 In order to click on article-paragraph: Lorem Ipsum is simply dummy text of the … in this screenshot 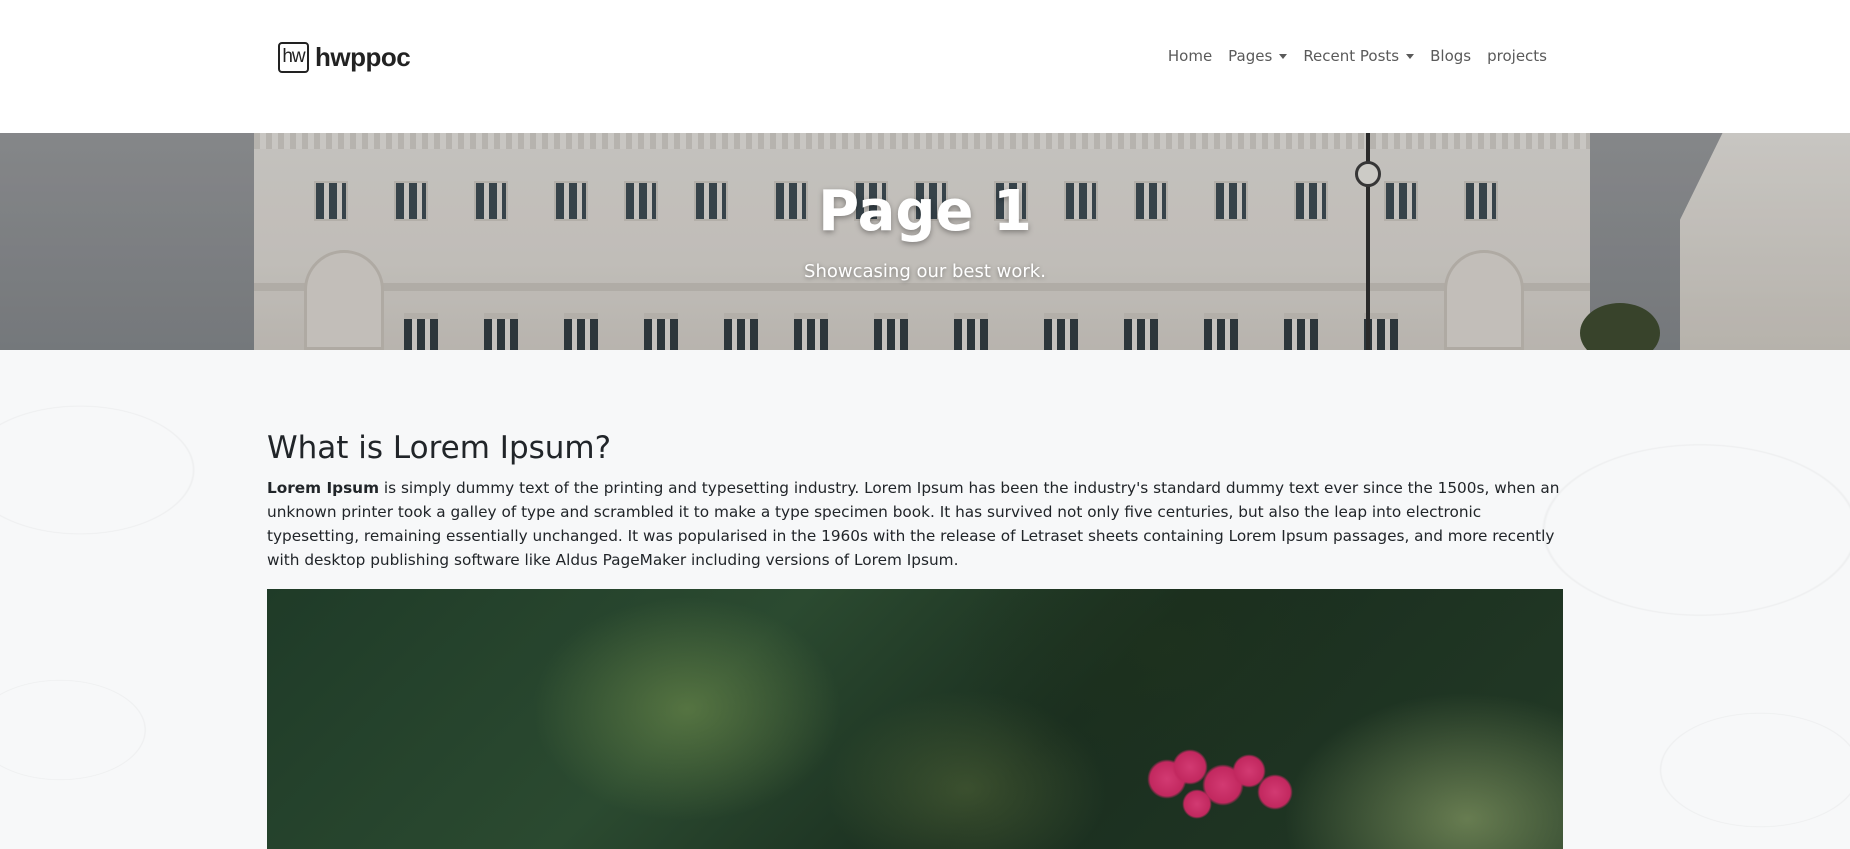, I will do `click(916, 524)`.